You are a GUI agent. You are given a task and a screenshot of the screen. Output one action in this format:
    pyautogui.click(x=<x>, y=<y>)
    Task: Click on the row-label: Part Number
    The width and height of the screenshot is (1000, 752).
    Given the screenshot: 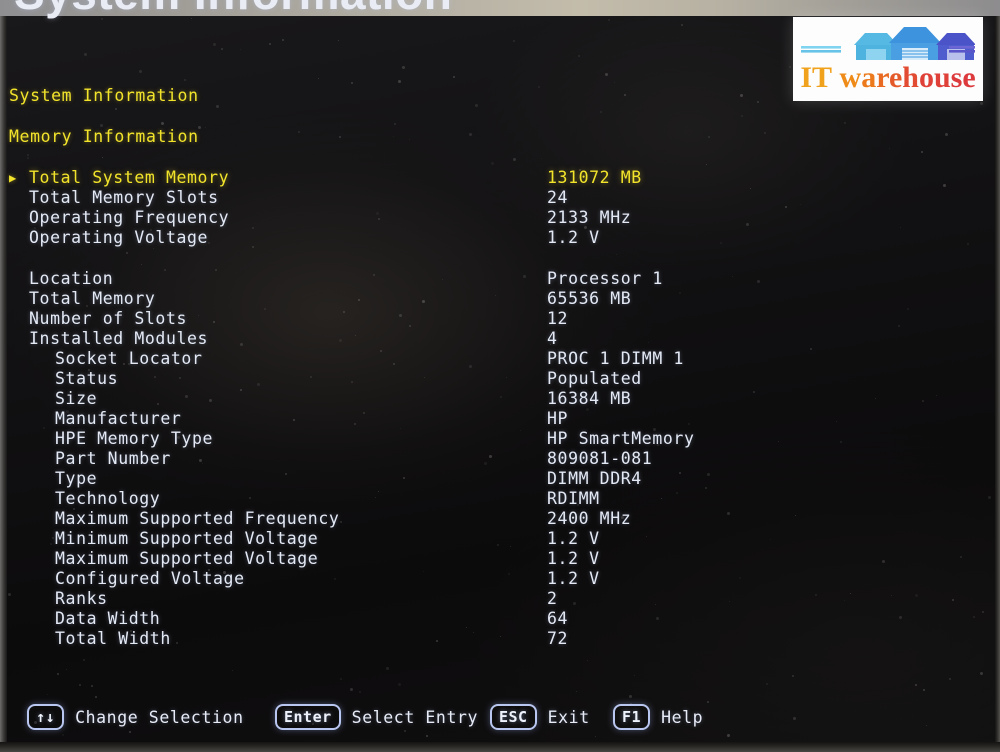 What is the action you would take?
    pyautogui.click(x=113, y=458)
    